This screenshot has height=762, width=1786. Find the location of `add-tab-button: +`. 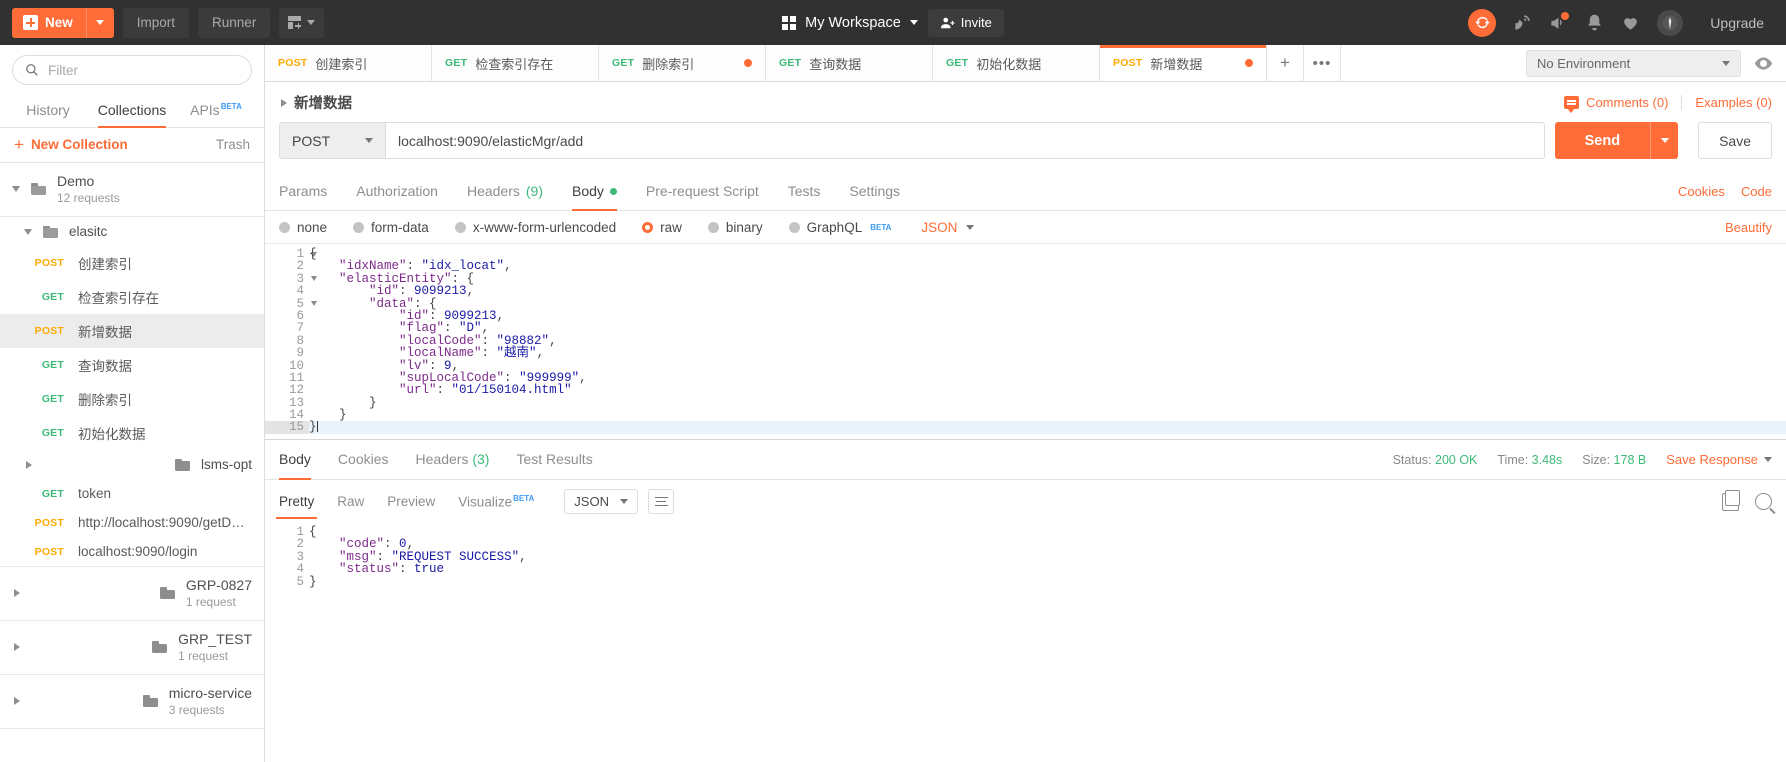

add-tab-button: + is located at coordinates (1285, 63).